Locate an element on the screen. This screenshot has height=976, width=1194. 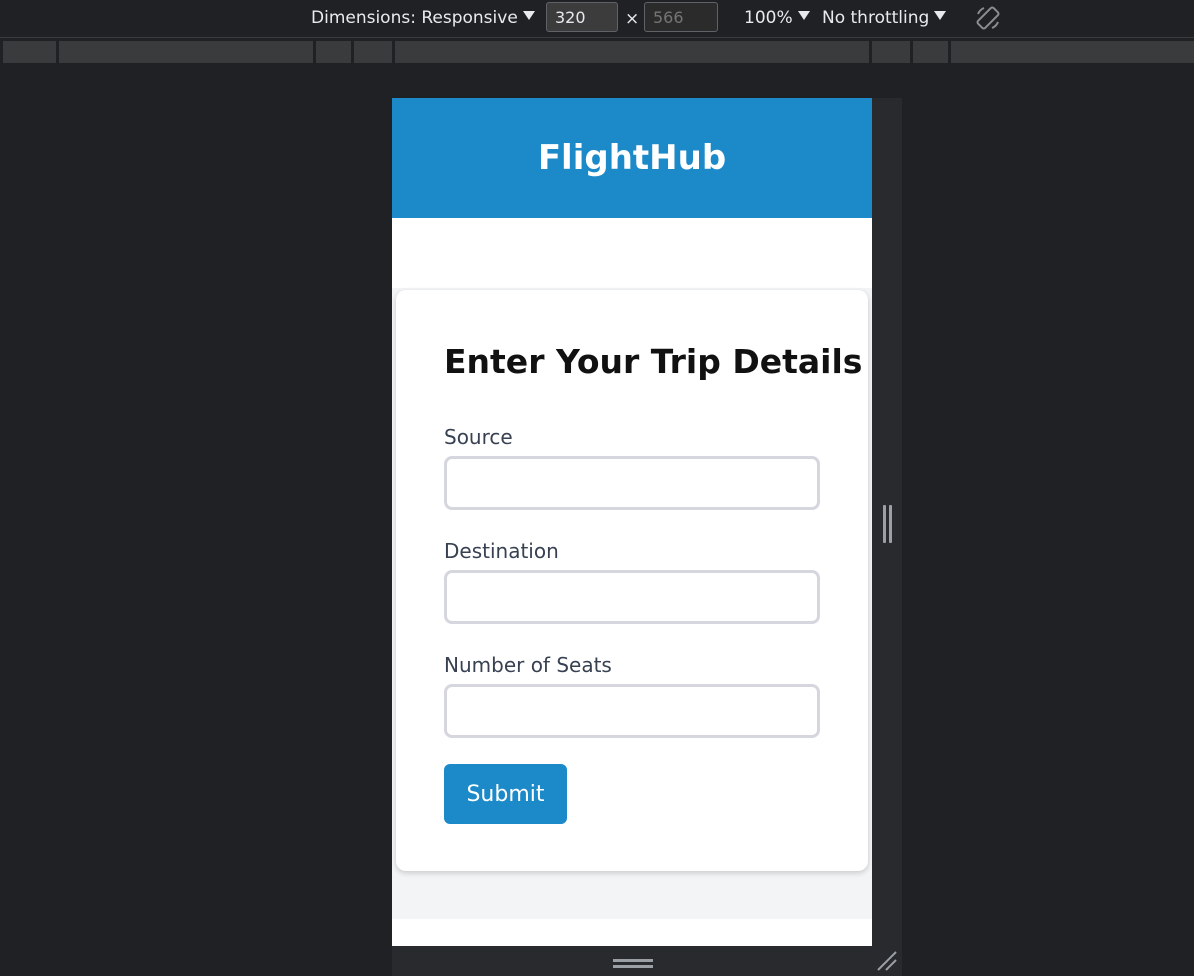
bottom-resize-handle is located at coordinates (632, 961).